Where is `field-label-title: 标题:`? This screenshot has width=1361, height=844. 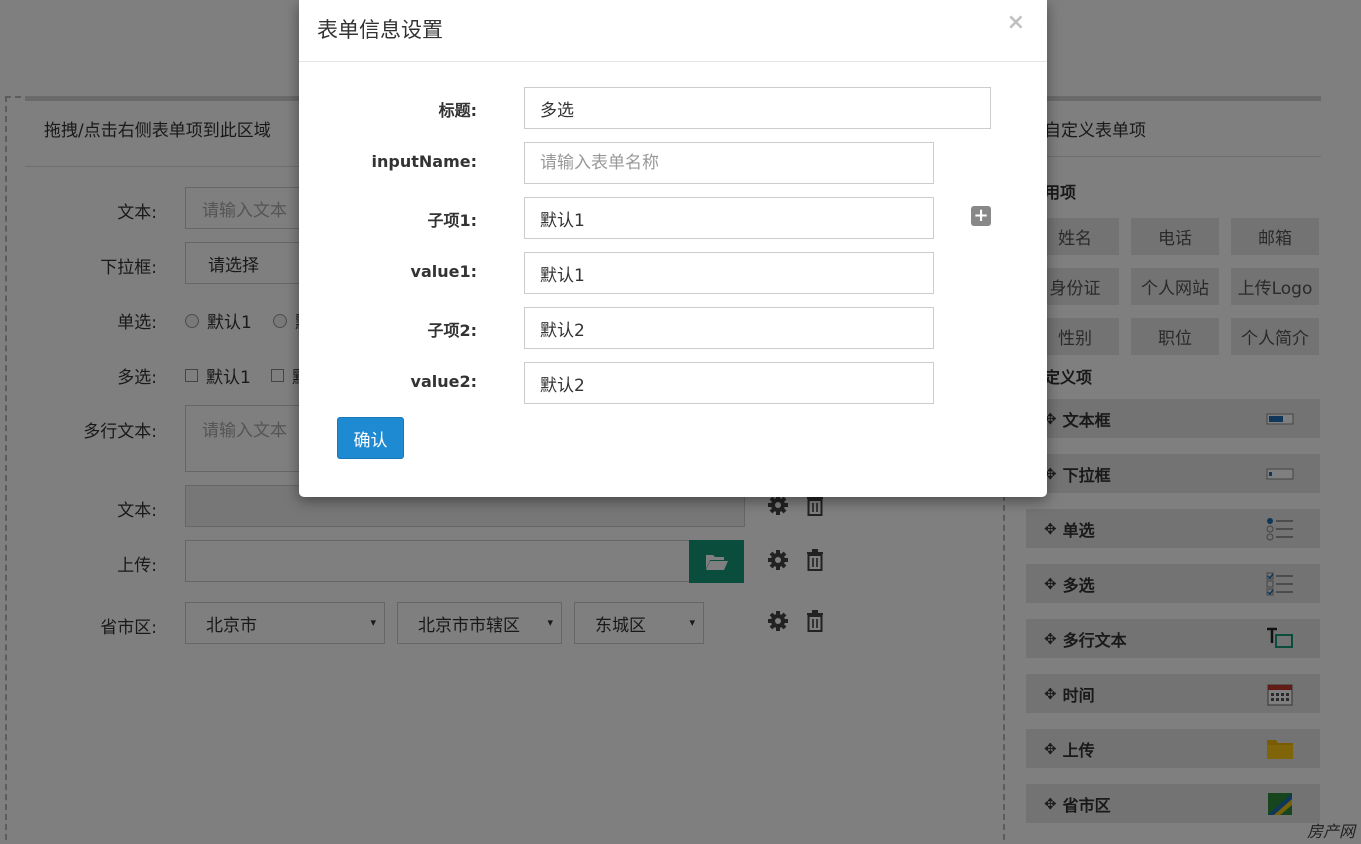
field-label-title: 标题: is located at coordinates (457, 110).